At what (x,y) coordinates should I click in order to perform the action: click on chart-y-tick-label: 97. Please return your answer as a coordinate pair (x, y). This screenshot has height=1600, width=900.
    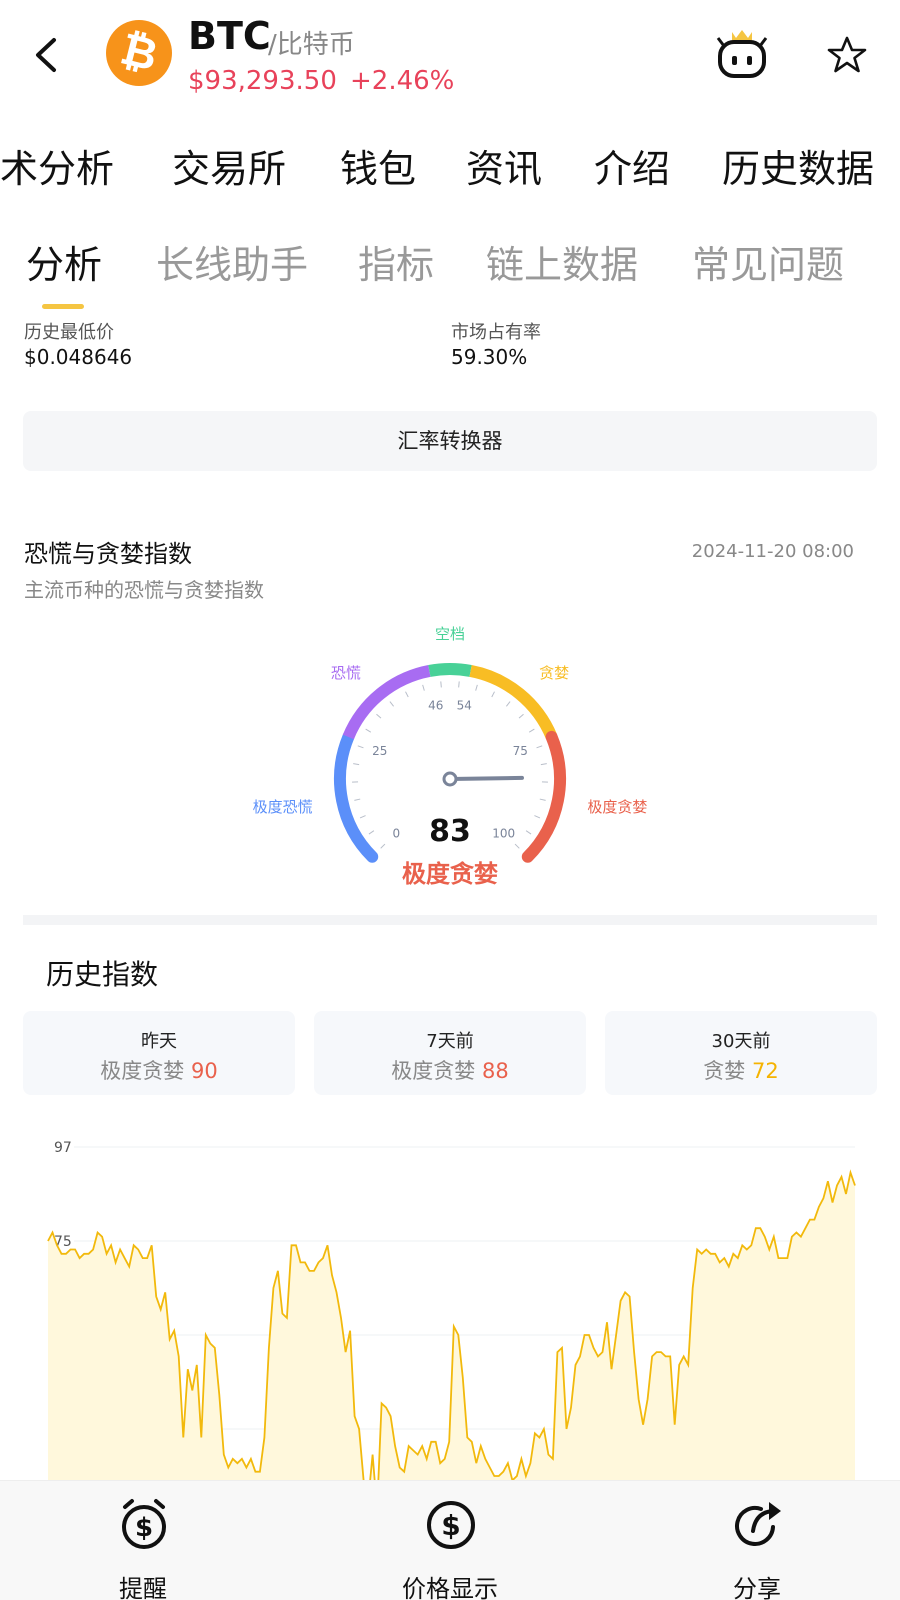
    Looking at the image, I should click on (63, 1148).